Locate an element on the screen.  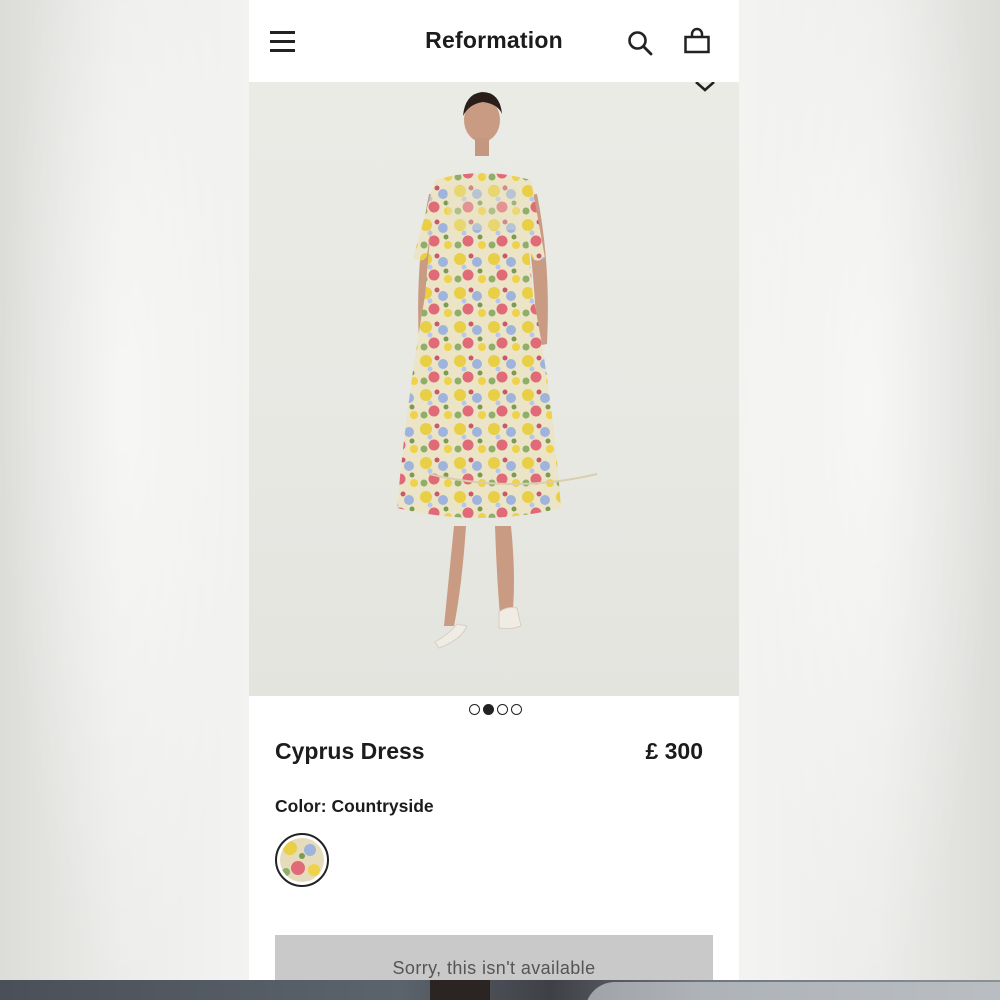
header: Reformation is located at coordinates (494, 41).